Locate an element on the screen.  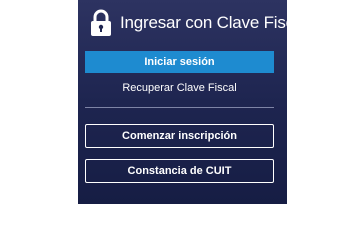
comenzar-inscripcion-button: Comenzar inscripción is located at coordinates (179, 136).